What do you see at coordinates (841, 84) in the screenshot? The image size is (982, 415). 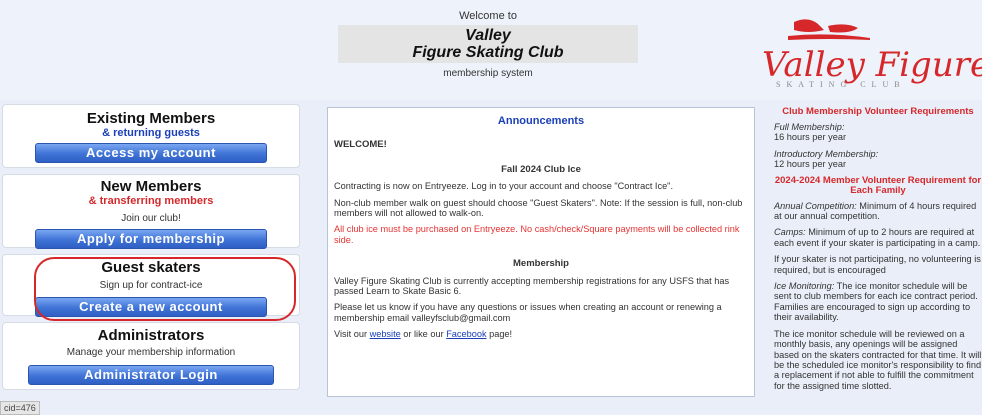 I see `logo-subtext: SKATING CLUB` at bounding box center [841, 84].